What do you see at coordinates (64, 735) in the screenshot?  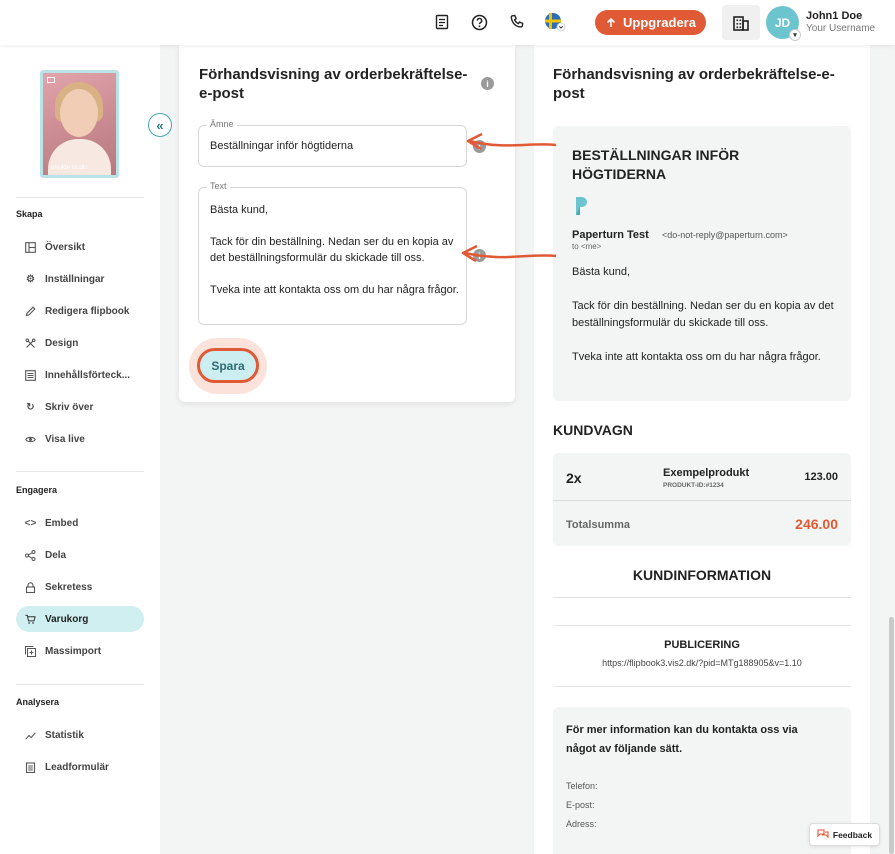 I see `sidebar-item-label: Statistik` at bounding box center [64, 735].